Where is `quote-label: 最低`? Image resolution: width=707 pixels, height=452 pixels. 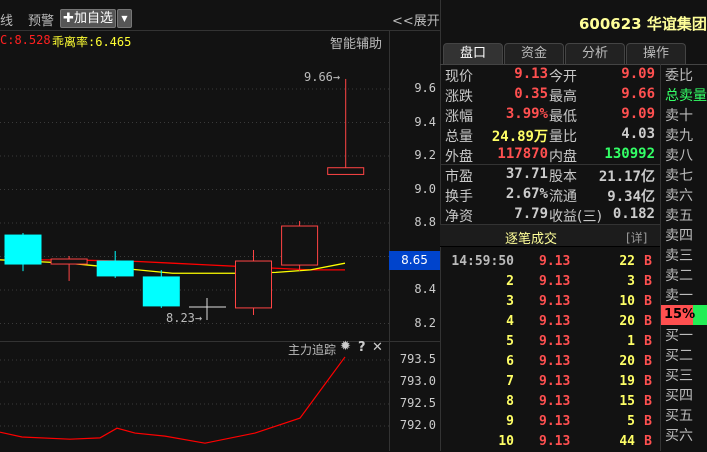 quote-label: 最低 is located at coordinates (563, 117).